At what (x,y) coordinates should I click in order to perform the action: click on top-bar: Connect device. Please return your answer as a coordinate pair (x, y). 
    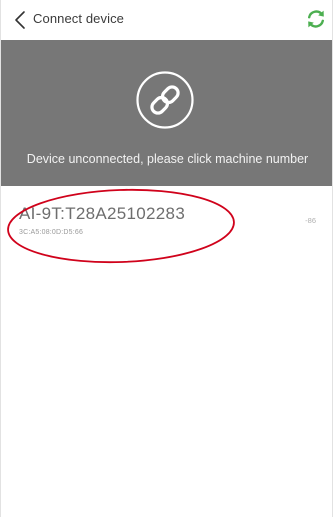
    Looking at the image, I should click on (166, 20).